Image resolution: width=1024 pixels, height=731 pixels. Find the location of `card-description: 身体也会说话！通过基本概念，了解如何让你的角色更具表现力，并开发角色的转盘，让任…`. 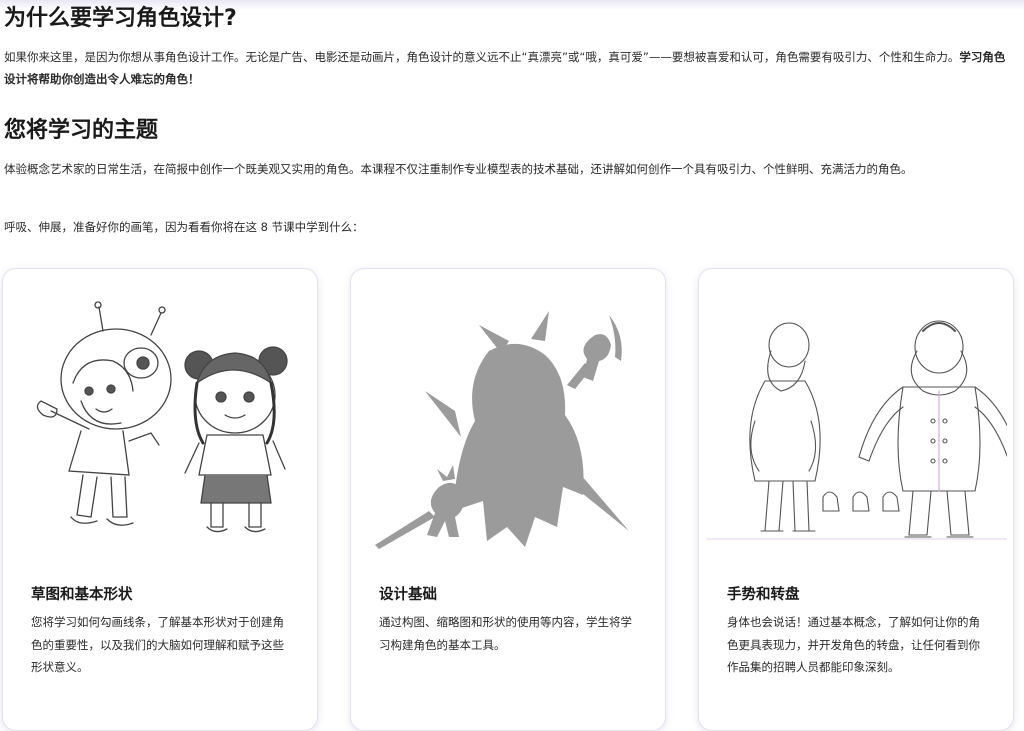

card-description: 身体也会说话！通过基本概念，了解如何让你的角色更具表现力，并开发角色的转盘，让任… is located at coordinates (853, 644).